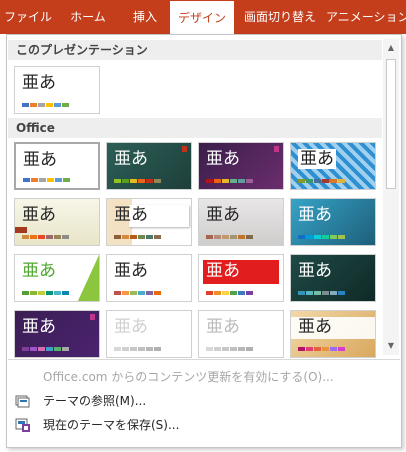 This screenshot has width=406, height=452. Describe the element at coordinates (28, 17) in the screenshot. I see `tab-file: ファイル` at that location.